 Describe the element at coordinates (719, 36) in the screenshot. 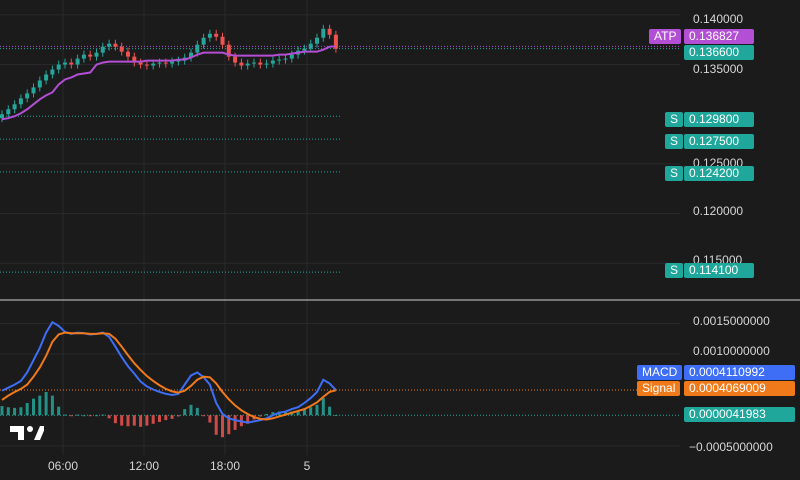

I see `atp-value-tag: 0.136827` at that location.